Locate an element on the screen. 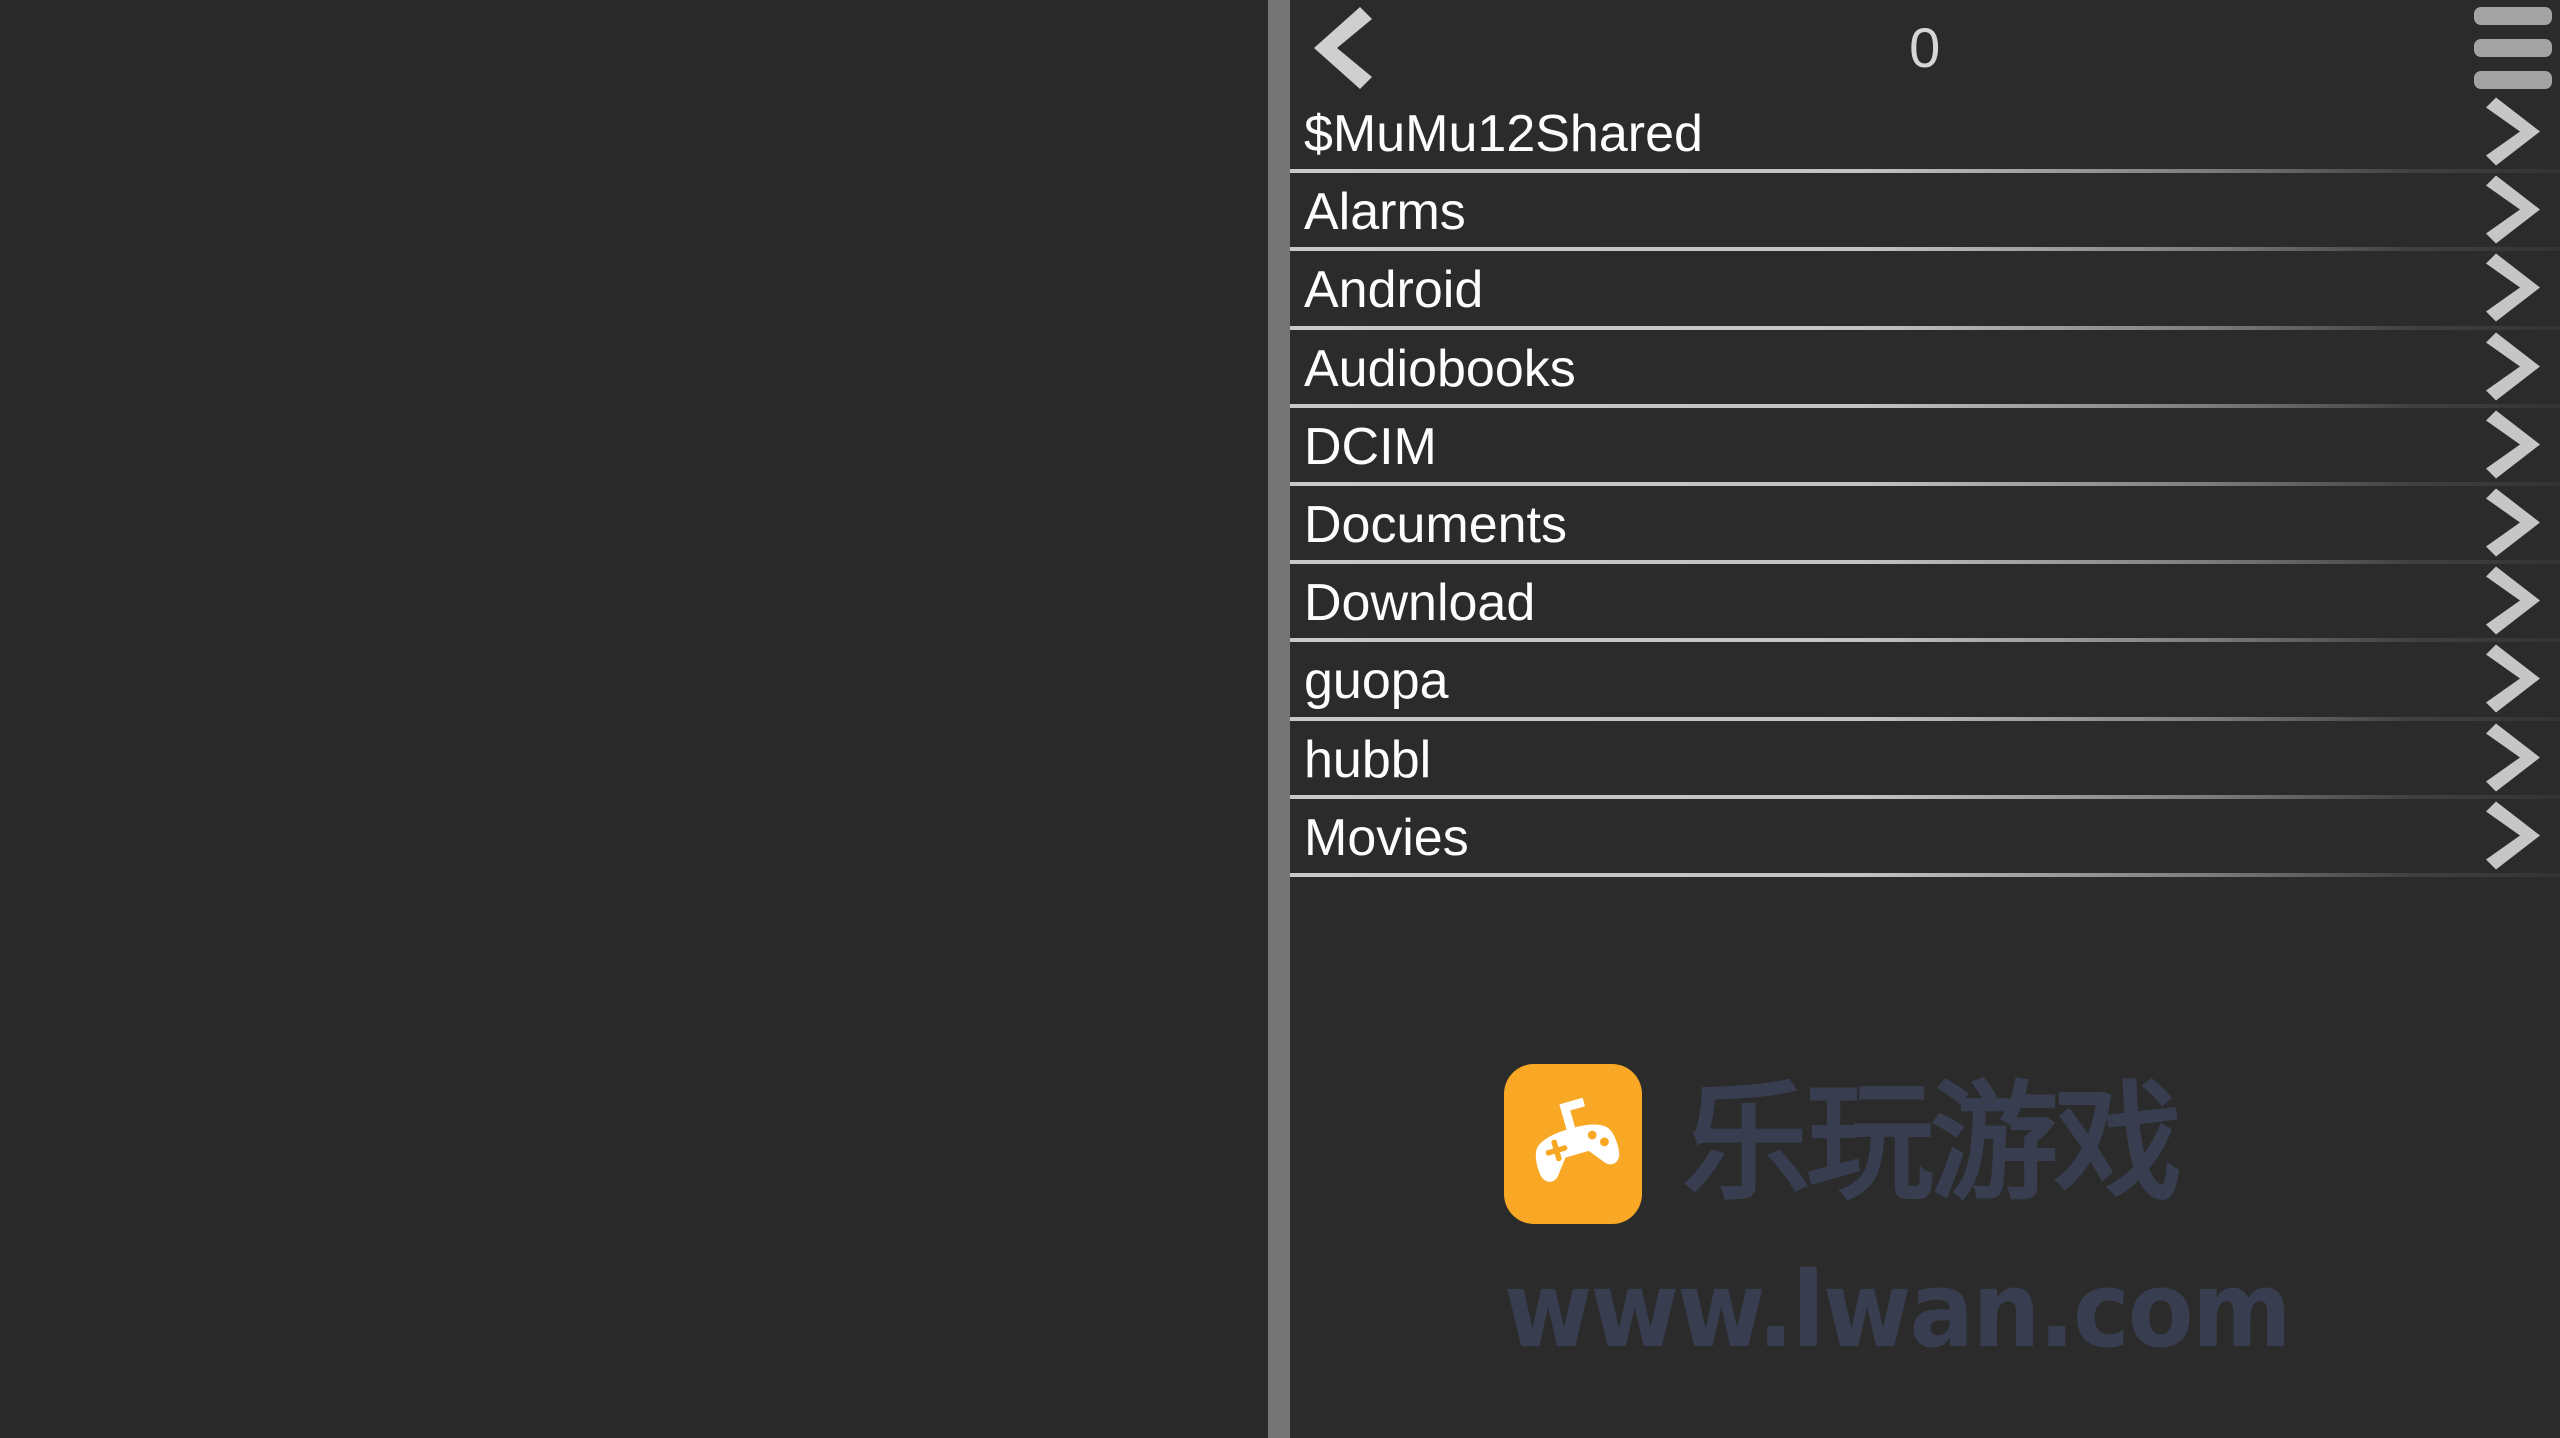 The width and height of the screenshot is (2560, 1438). list-item-label: Movies is located at coordinates (1386, 837).